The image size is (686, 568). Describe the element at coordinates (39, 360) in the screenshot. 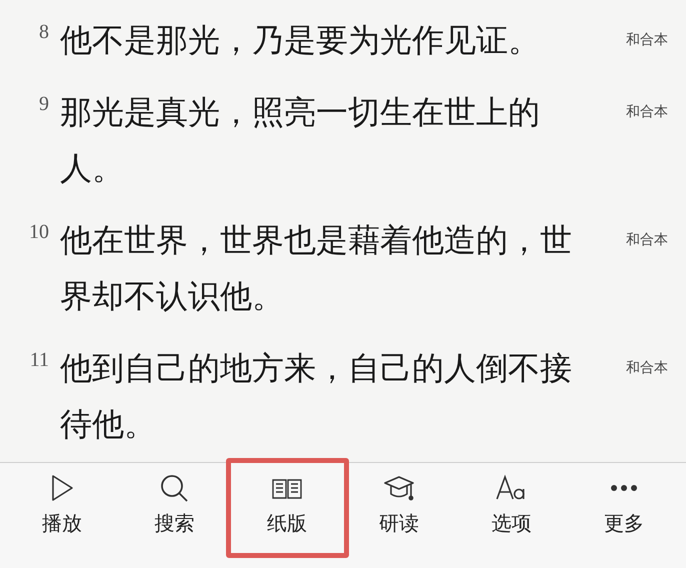

I see `verse-number: 11` at that location.